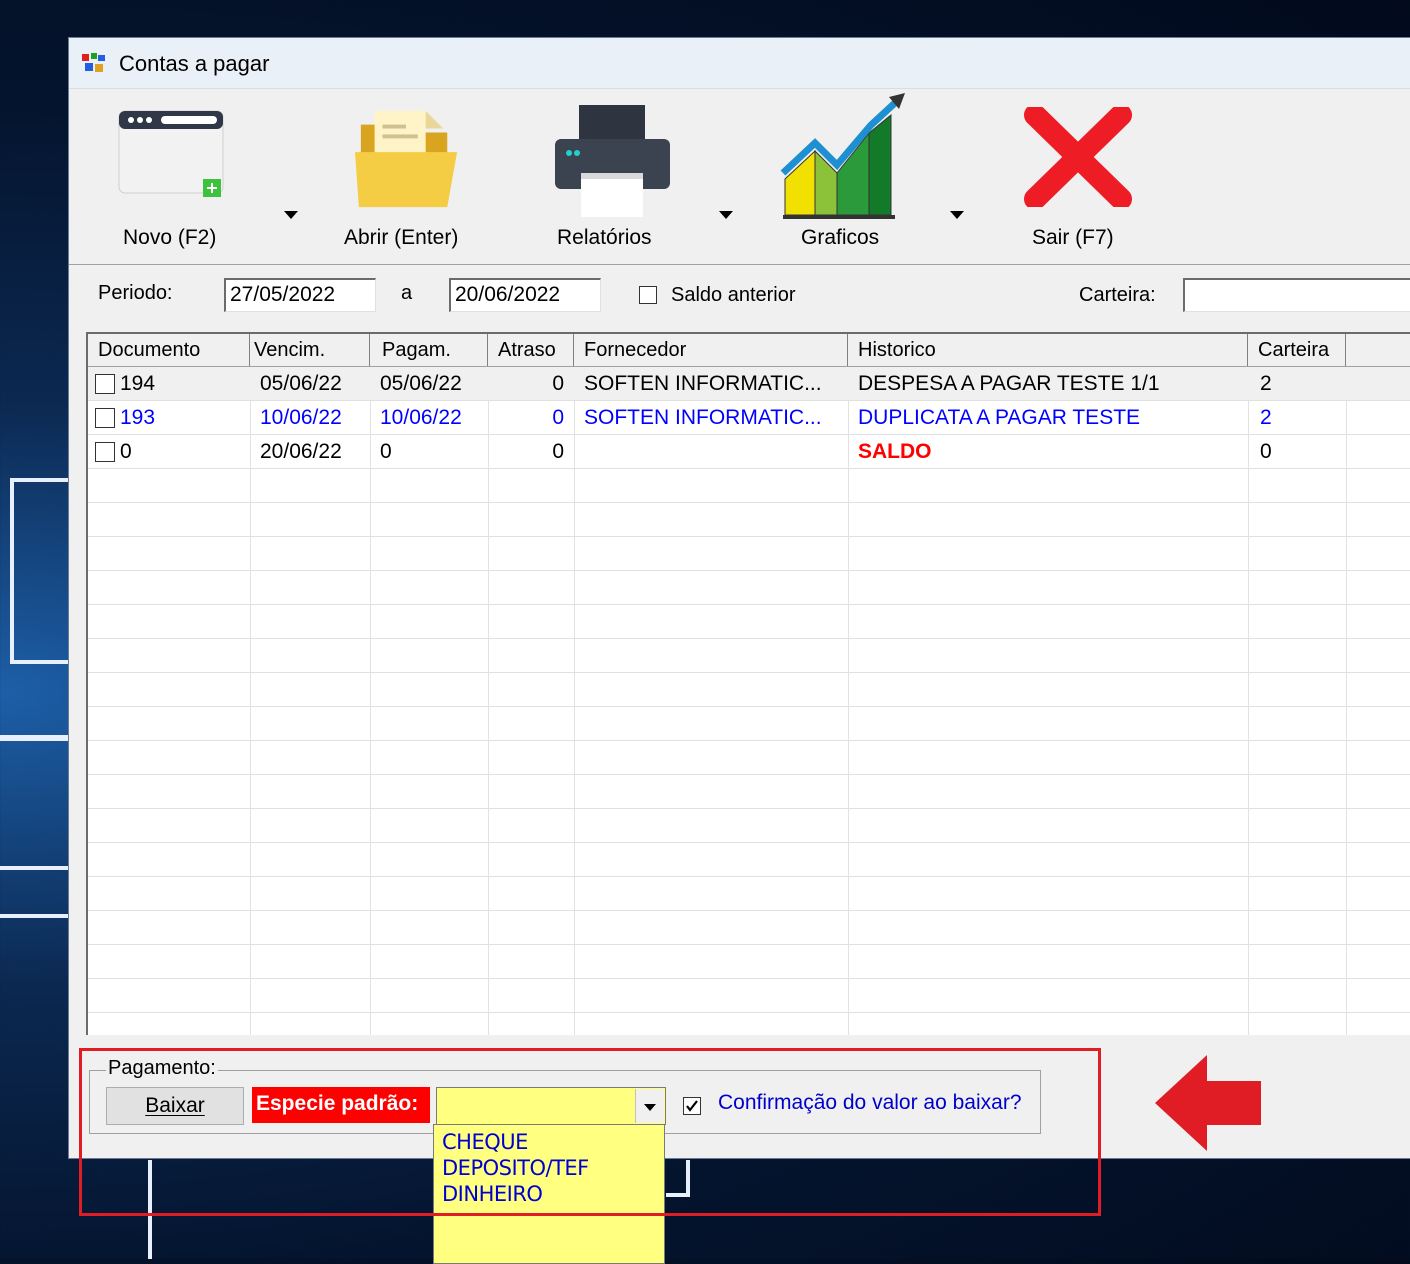  What do you see at coordinates (842, 156) in the screenshot?
I see `chart-icon` at bounding box center [842, 156].